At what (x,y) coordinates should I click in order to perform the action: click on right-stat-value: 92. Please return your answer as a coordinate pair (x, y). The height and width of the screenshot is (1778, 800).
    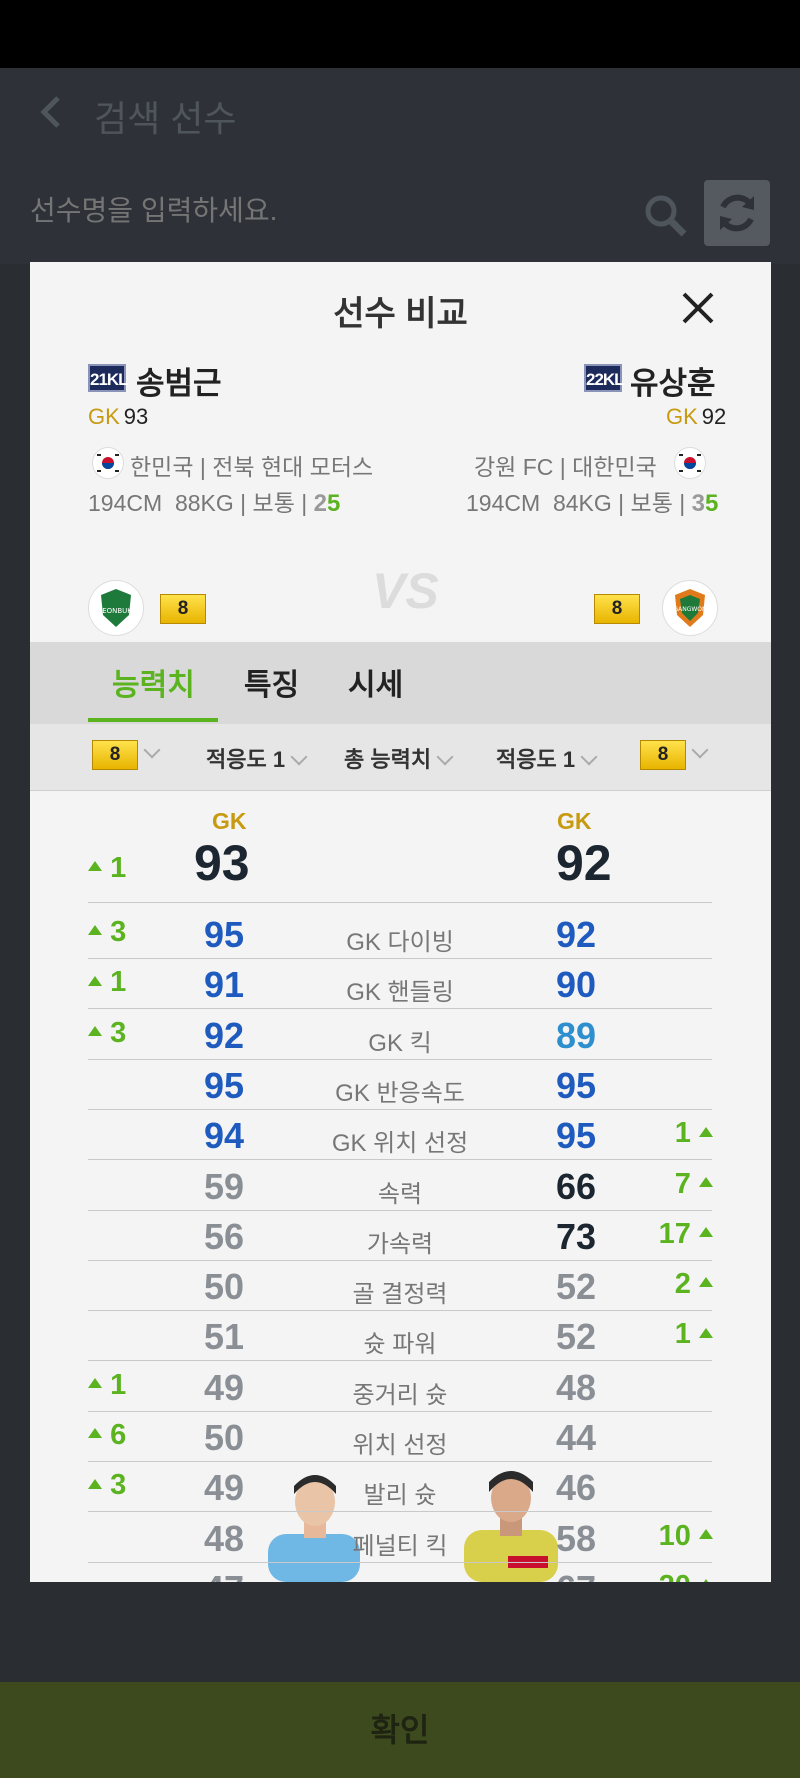
    Looking at the image, I should click on (576, 934).